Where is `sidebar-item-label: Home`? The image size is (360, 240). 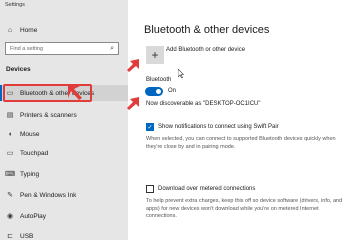 sidebar-item-label: Home is located at coordinates (29, 30).